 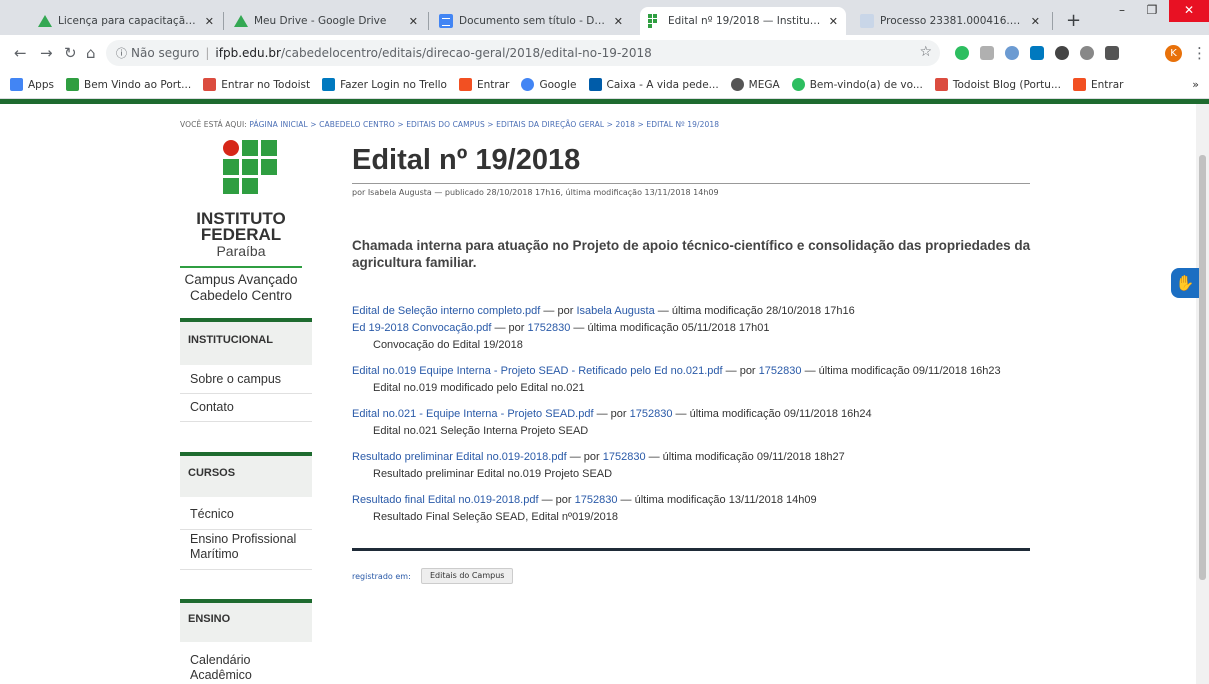 I want to click on minimize-button: –, so click(x=1122, y=11).